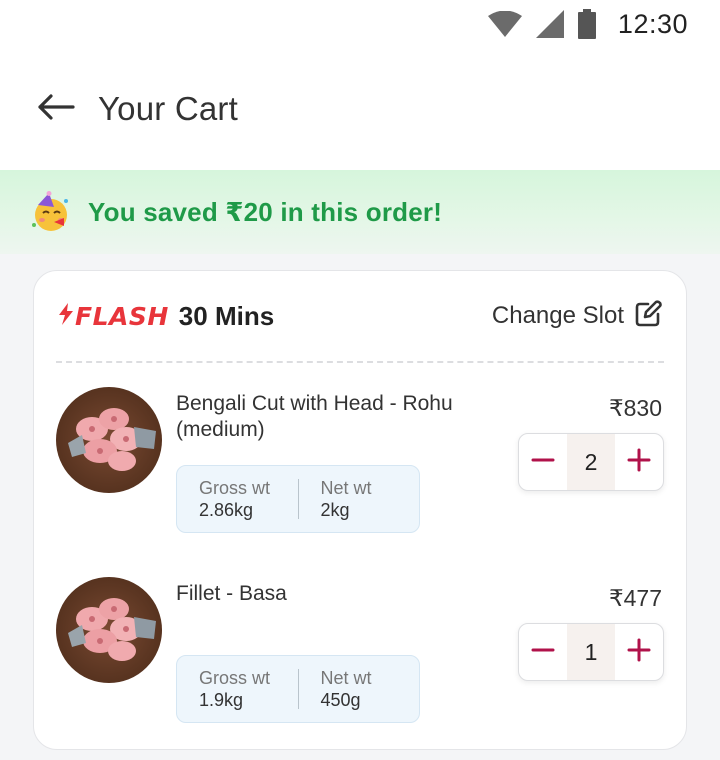 The height and width of the screenshot is (760, 720). What do you see at coordinates (340, 700) in the screenshot?
I see `net-weight-value: 450g` at bounding box center [340, 700].